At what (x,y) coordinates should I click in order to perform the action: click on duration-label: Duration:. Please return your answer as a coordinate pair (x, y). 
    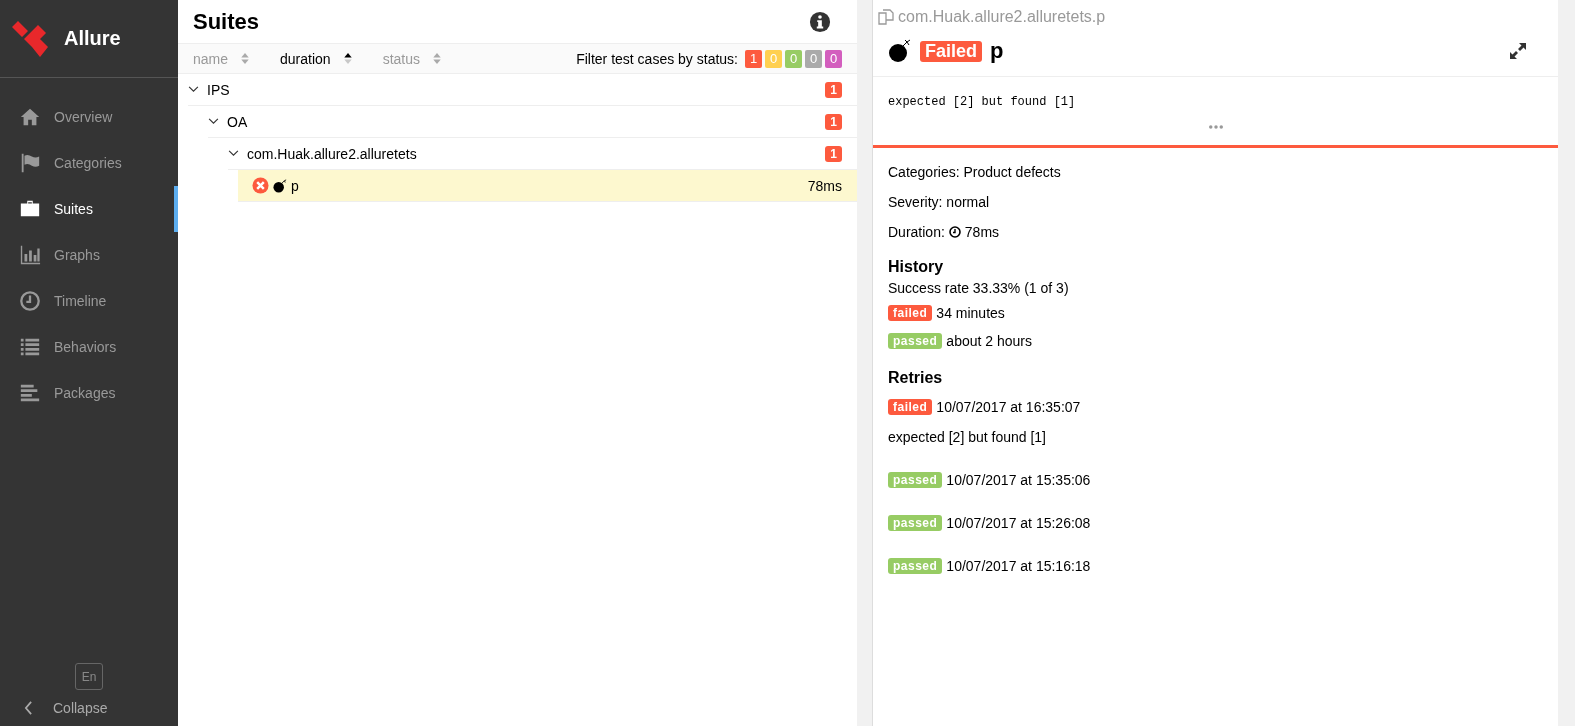
    Looking at the image, I should click on (916, 232).